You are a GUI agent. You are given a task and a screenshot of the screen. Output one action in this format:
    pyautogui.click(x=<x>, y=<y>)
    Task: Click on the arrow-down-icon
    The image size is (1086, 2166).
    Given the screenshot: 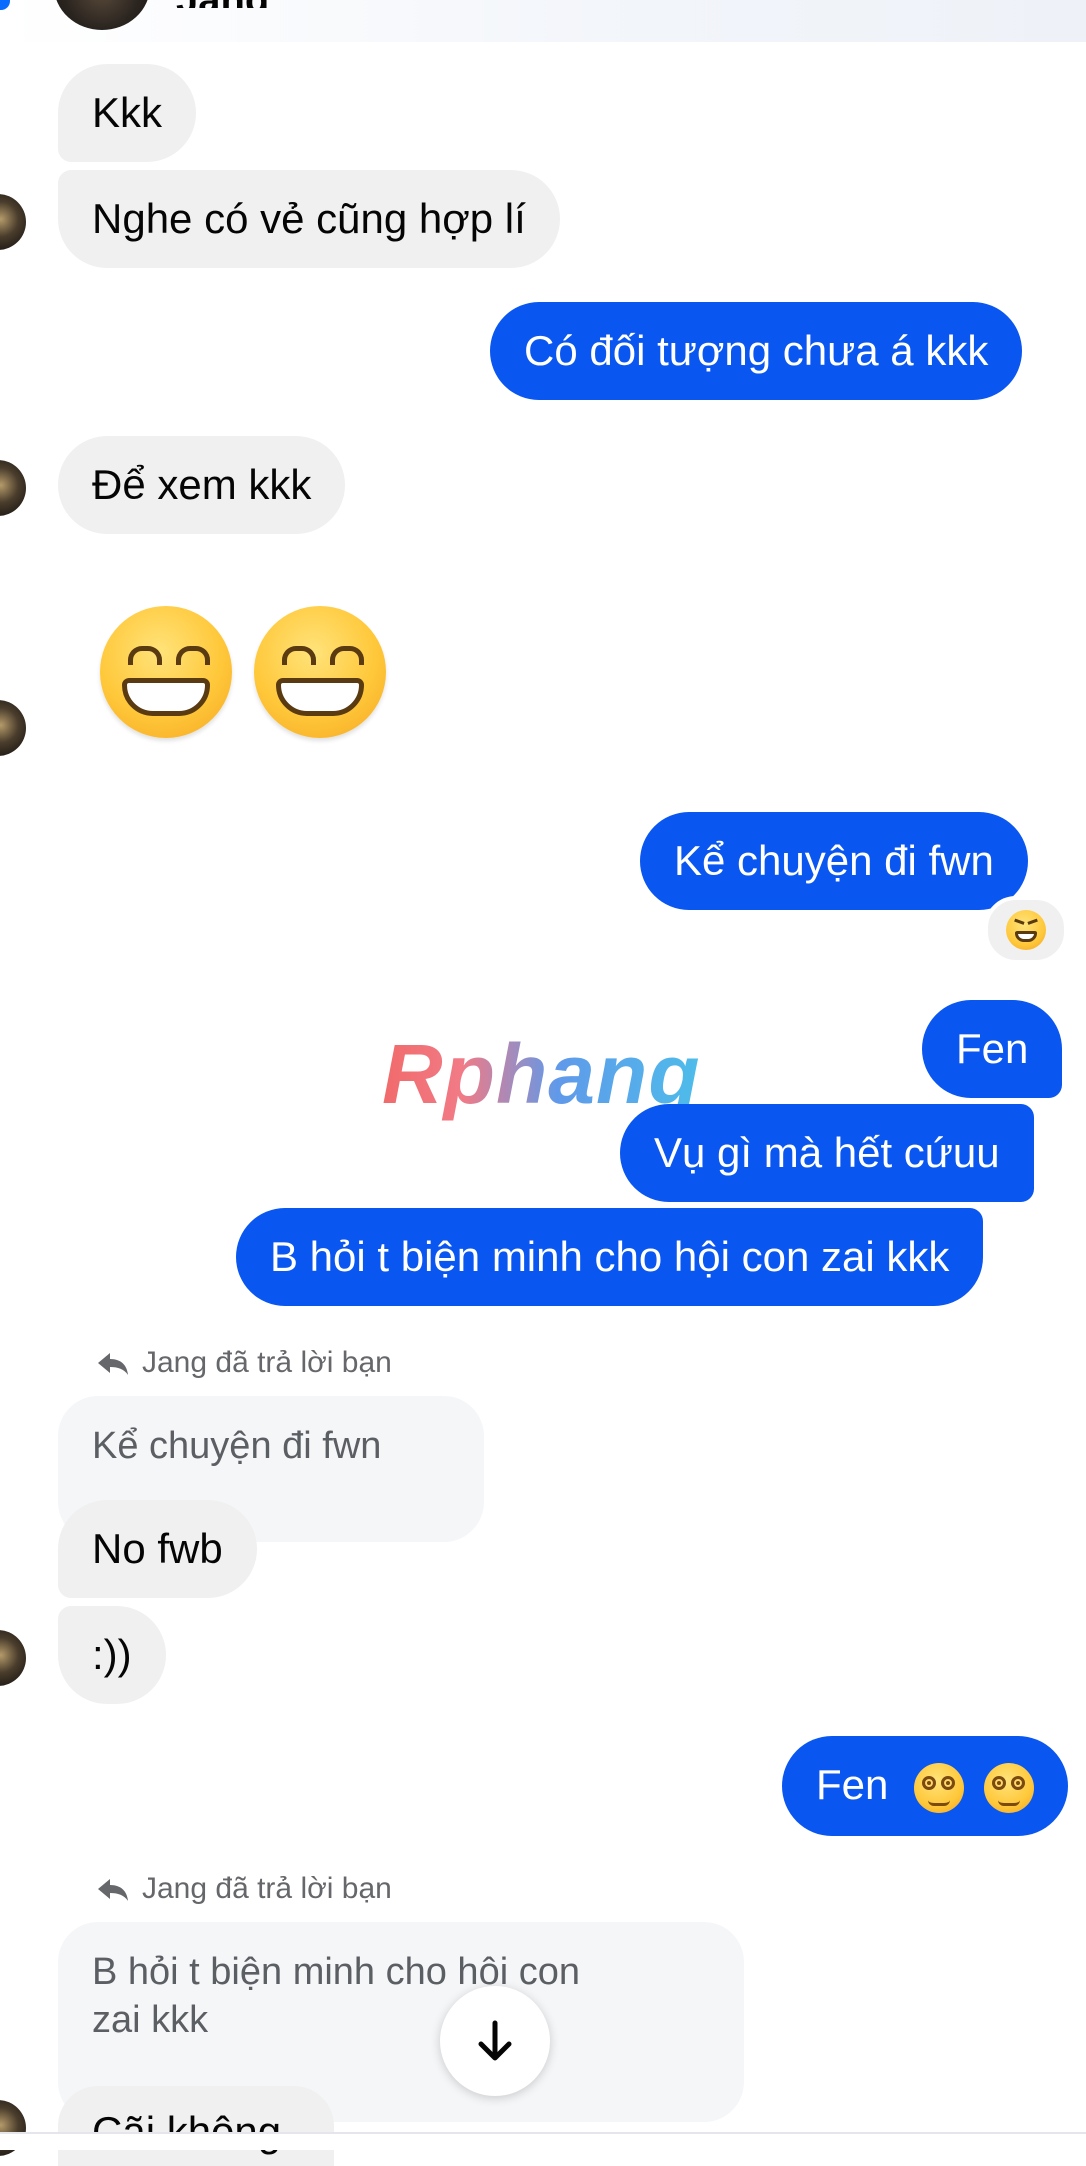 What is the action you would take?
    pyautogui.click(x=495, y=2040)
    